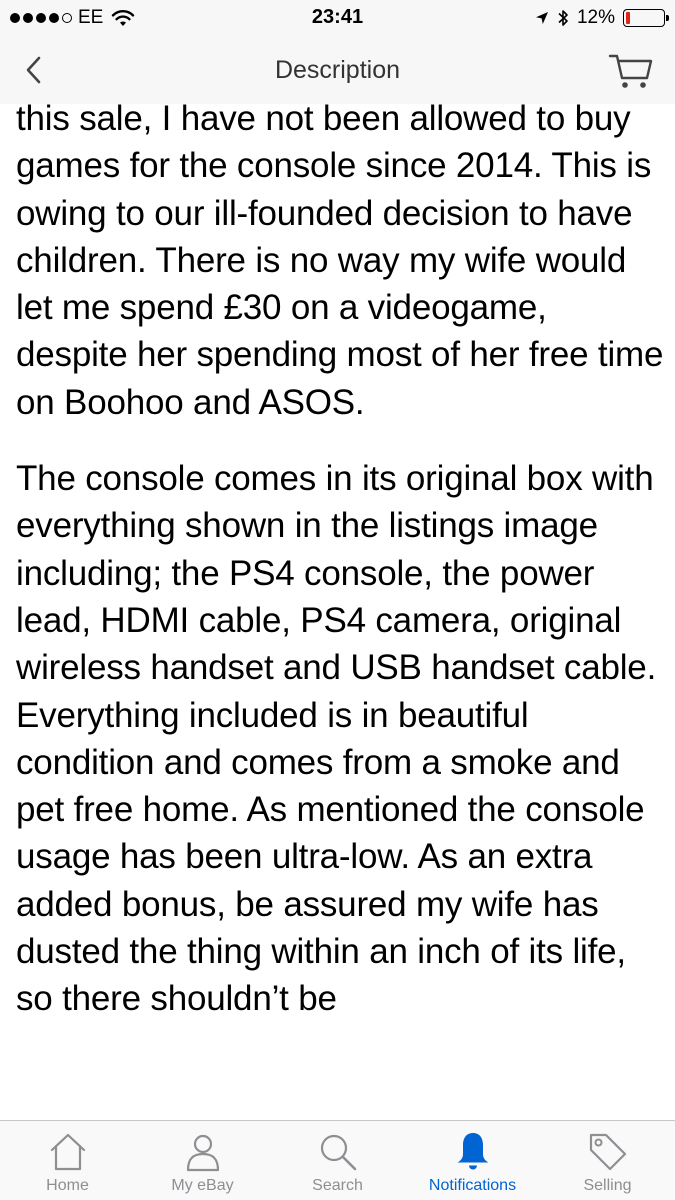  What do you see at coordinates (338, 1152) in the screenshot?
I see `search-icon` at bounding box center [338, 1152].